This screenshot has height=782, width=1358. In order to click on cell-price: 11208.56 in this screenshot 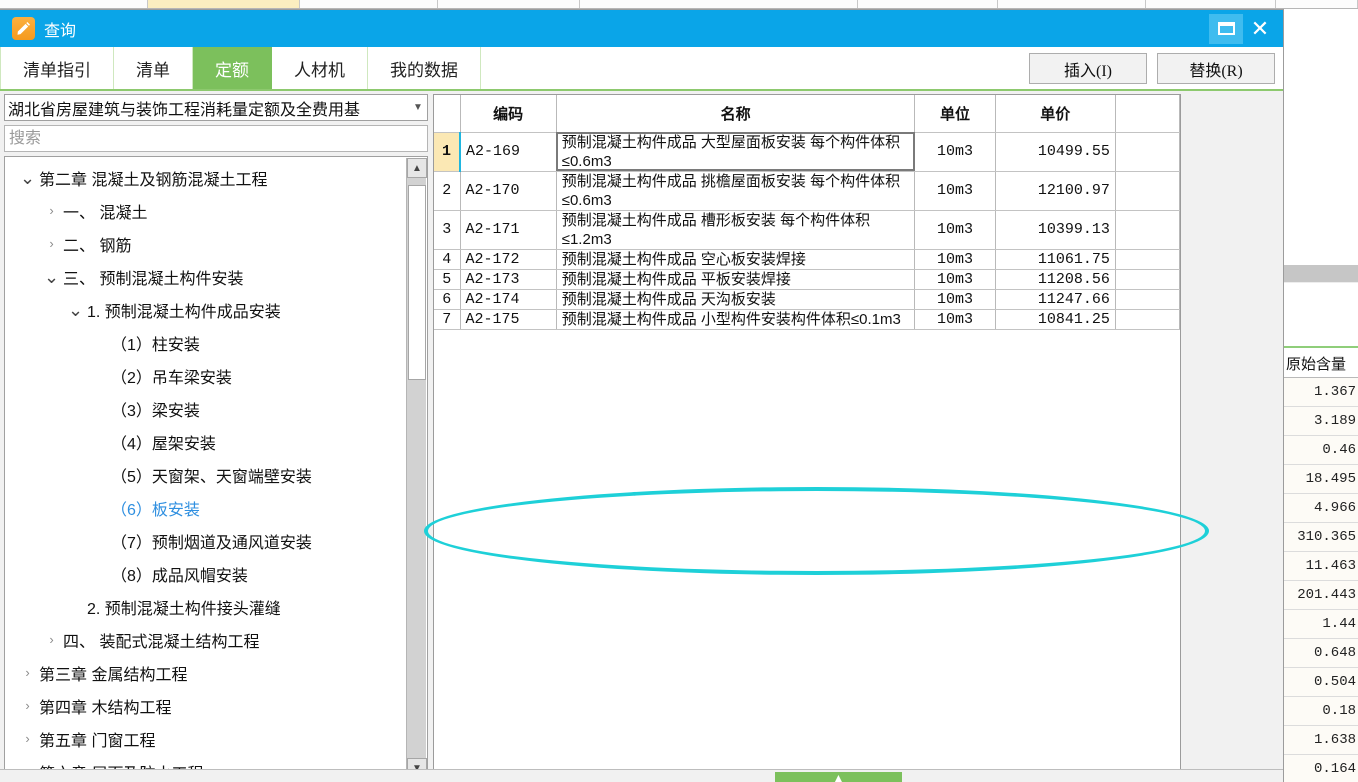, I will do `click(1055, 279)`.